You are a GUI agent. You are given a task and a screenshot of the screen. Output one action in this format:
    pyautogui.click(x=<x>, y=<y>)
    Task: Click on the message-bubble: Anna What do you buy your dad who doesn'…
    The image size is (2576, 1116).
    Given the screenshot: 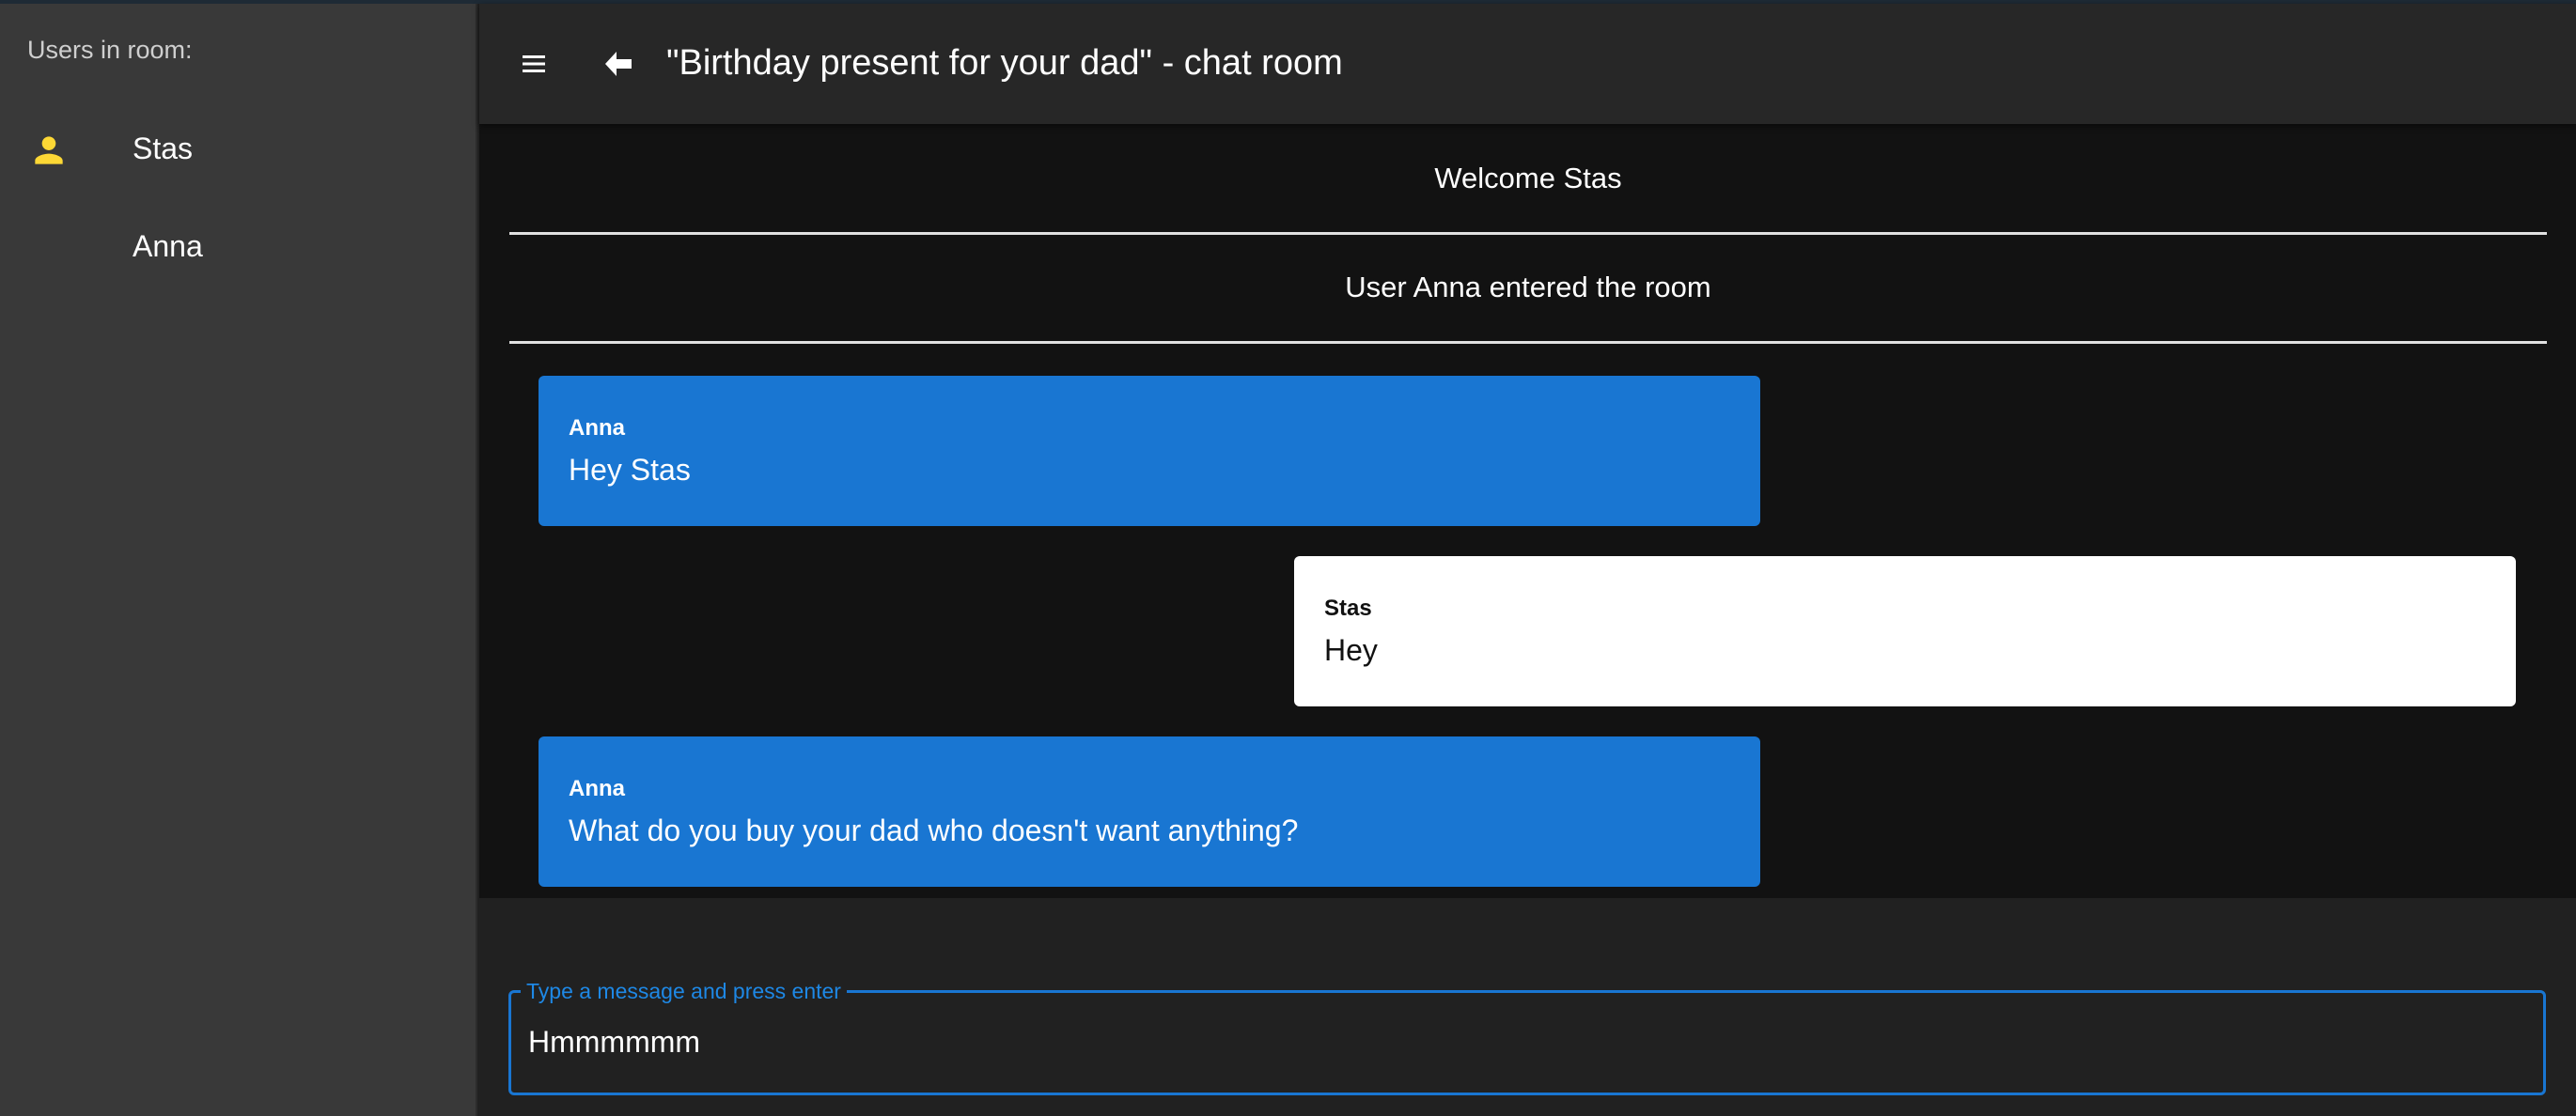 What is the action you would take?
    pyautogui.click(x=1149, y=811)
    